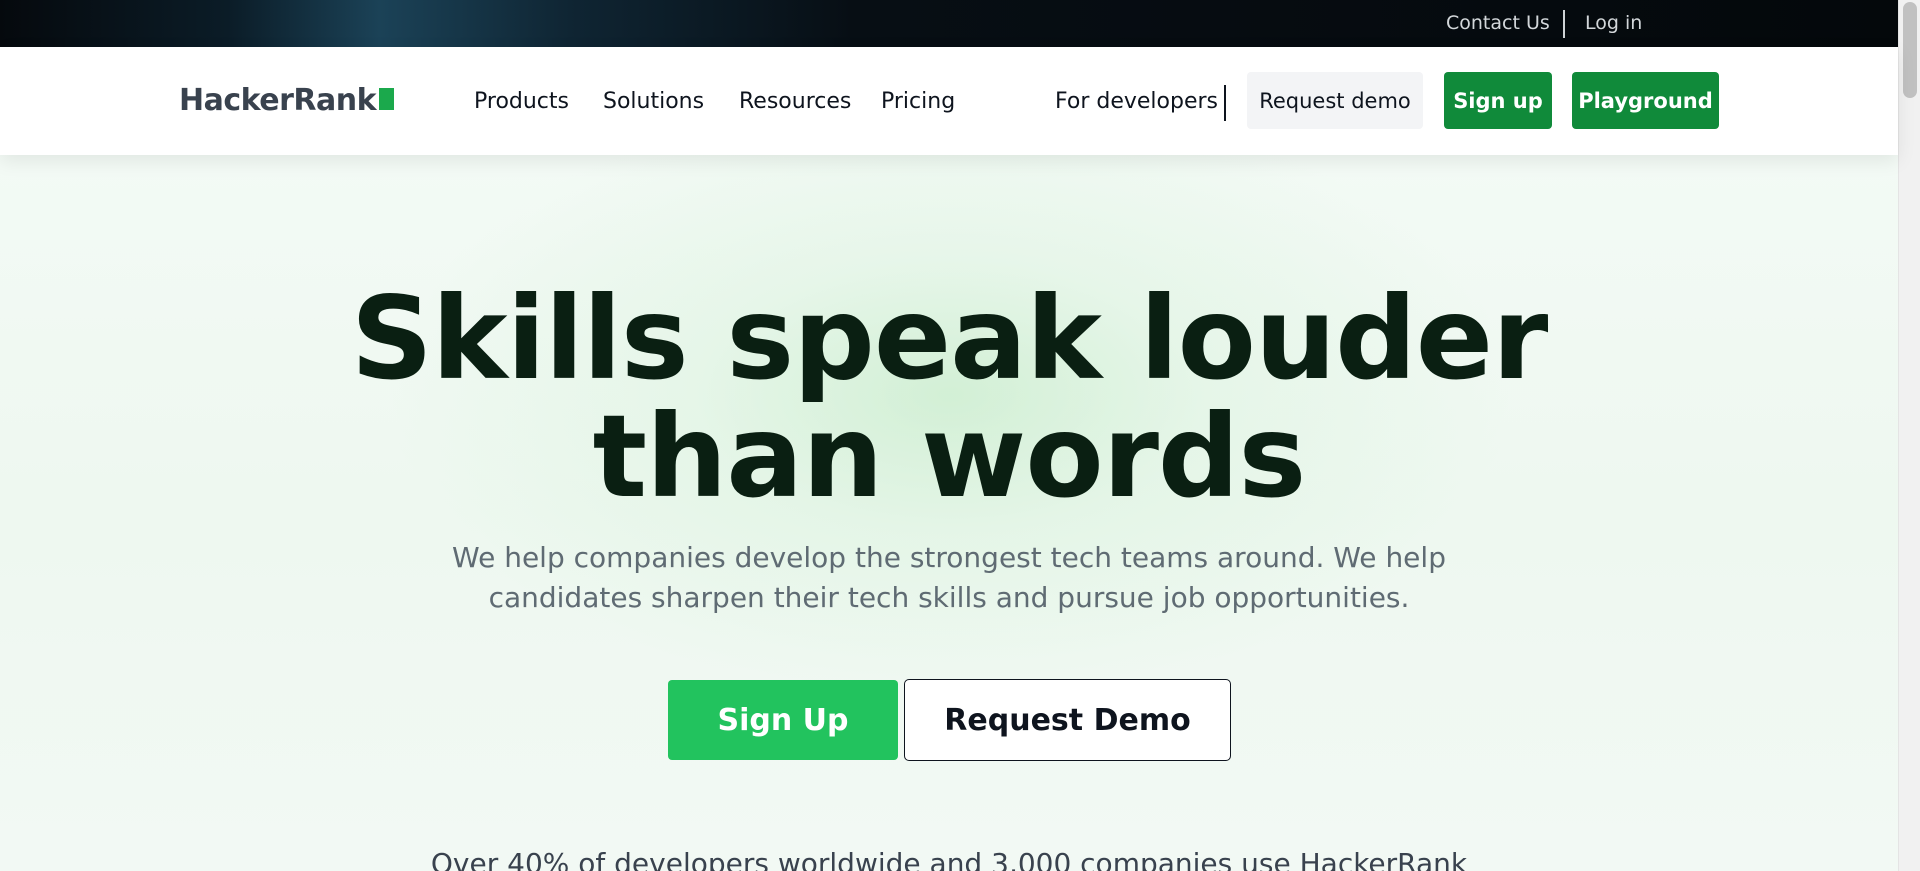 This screenshot has height=871, width=1920. I want to click on request-demo-button: Request demo, so click(1335, 100).